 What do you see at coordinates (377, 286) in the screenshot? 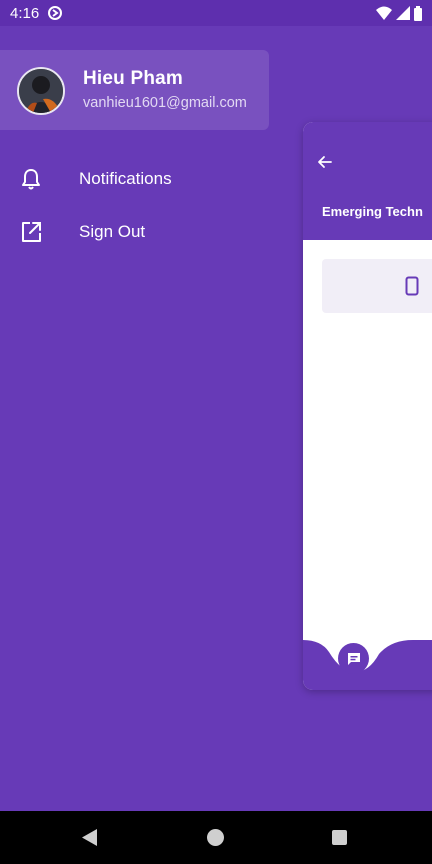
I see `preview-tile` at bounding box center [377, 286].